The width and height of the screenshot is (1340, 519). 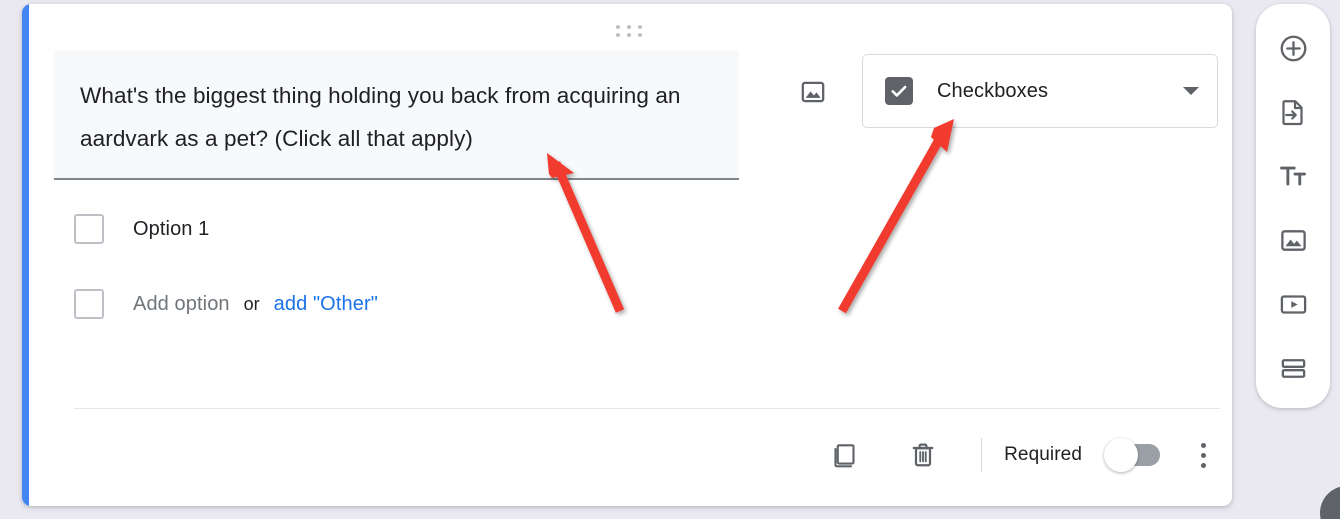 I want to click on duplicate-icon, so click(x=844, y=456).